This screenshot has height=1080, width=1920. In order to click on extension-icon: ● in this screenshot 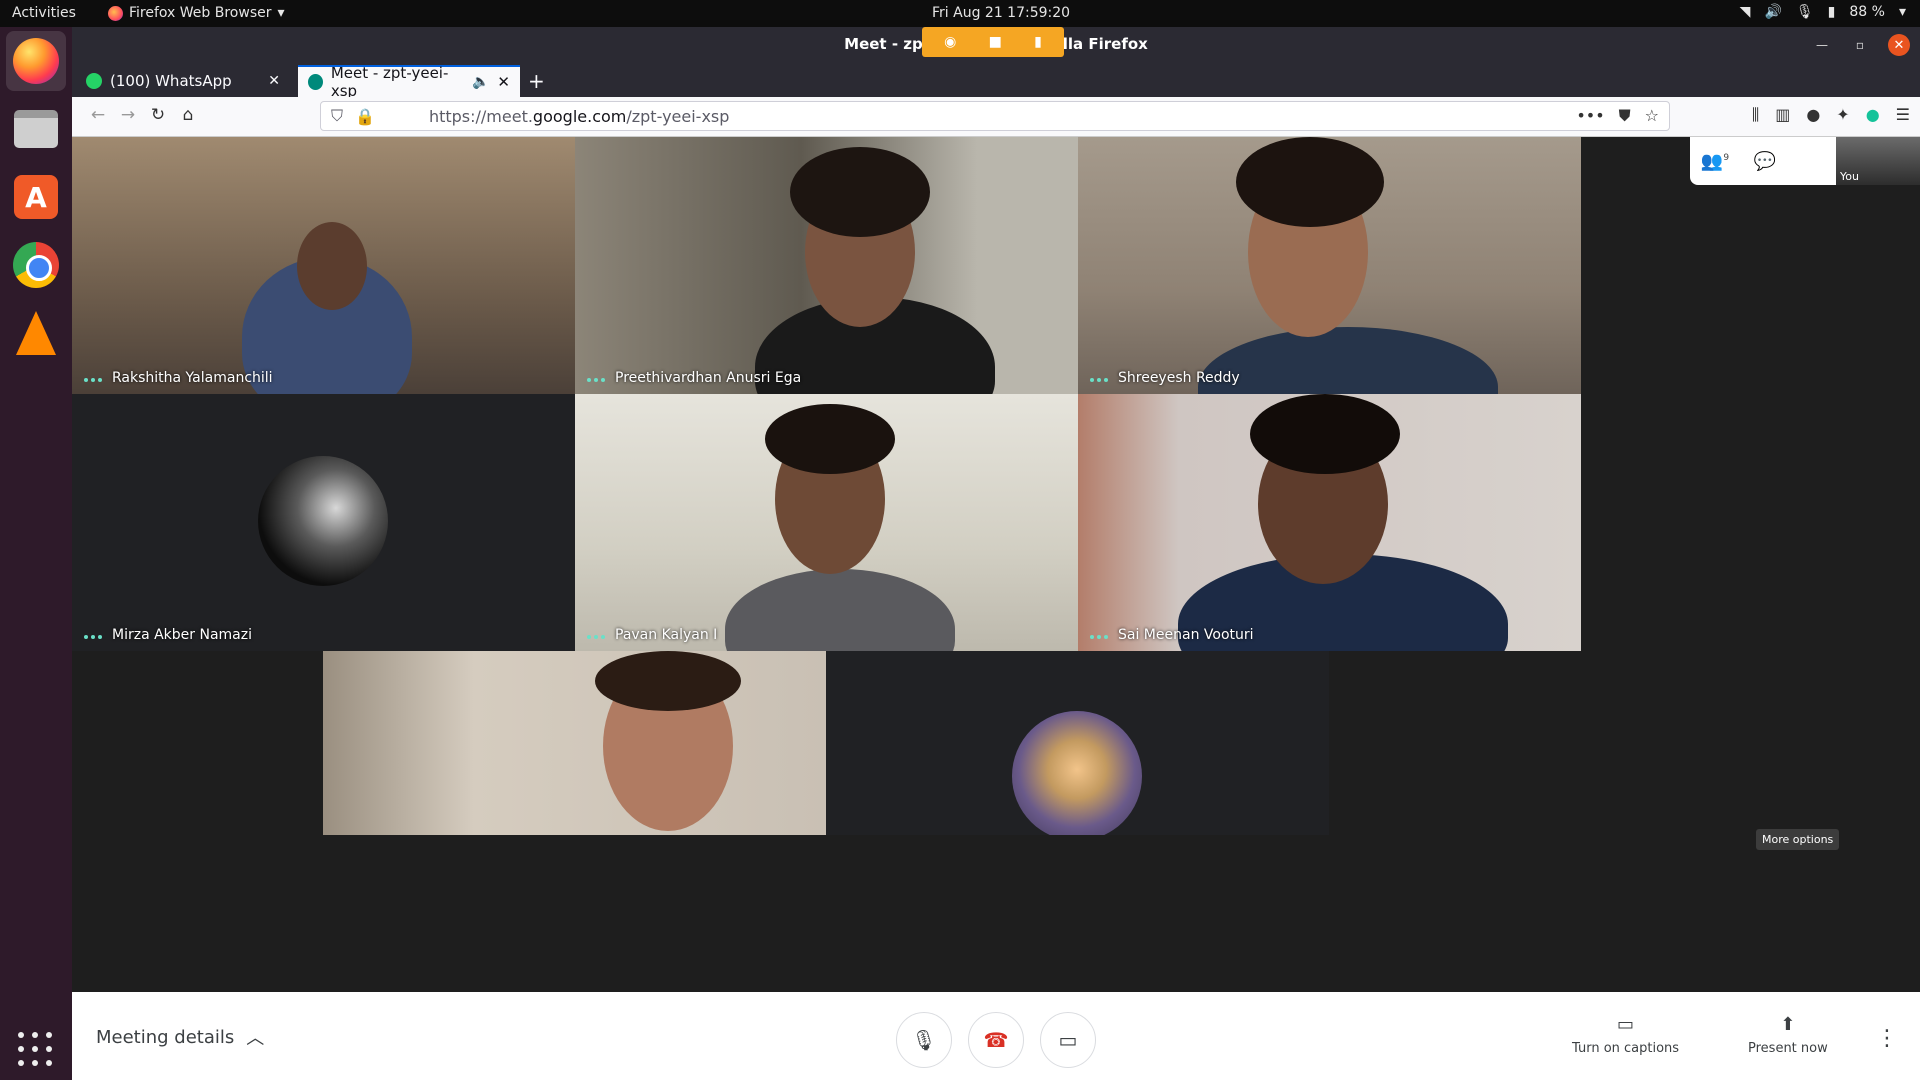, I will do `click(1813, 115)`.